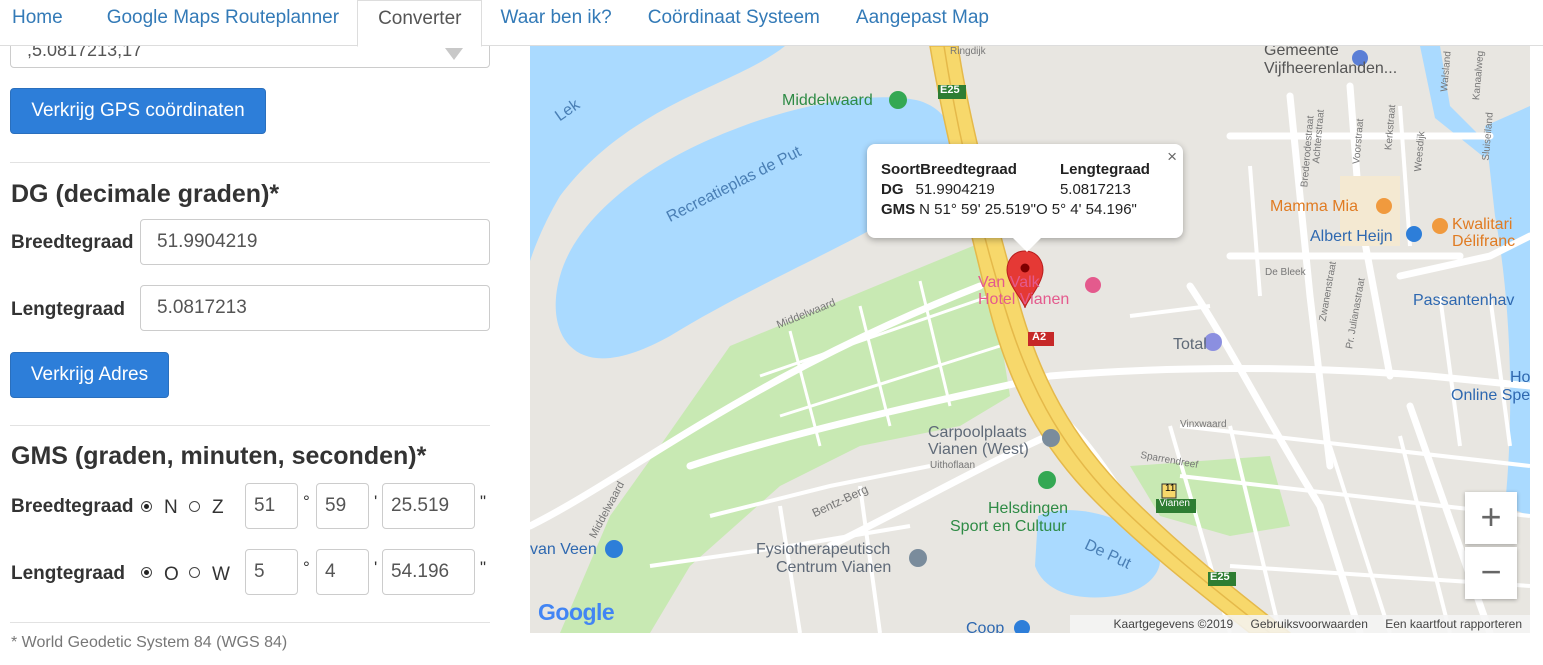  Describe the element at coordinates (1086, 209) in the screenshot. I see `cell-value: O 5° 4' 54.196"` at that location.